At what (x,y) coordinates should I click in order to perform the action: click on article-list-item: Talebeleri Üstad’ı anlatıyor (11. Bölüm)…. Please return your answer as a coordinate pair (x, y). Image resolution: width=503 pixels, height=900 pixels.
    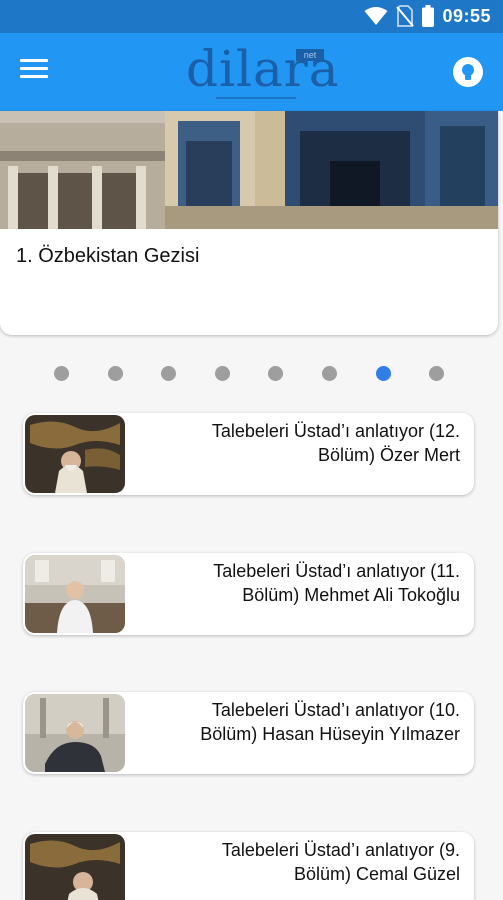
    Looking at the image, I should click on (248, 594).